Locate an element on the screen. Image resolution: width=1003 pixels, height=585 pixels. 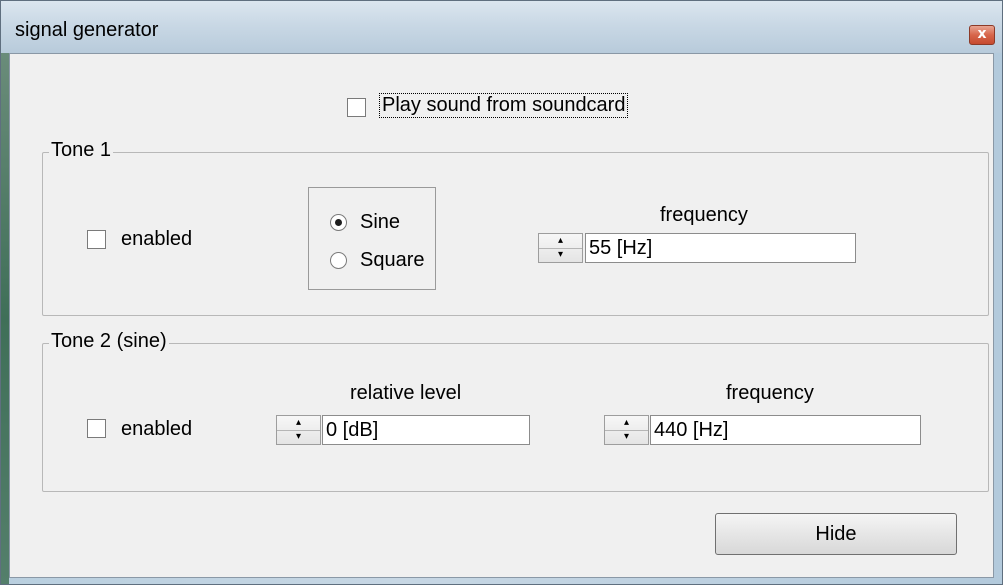
window-title: signal generator is located at coordinates (87, 30).